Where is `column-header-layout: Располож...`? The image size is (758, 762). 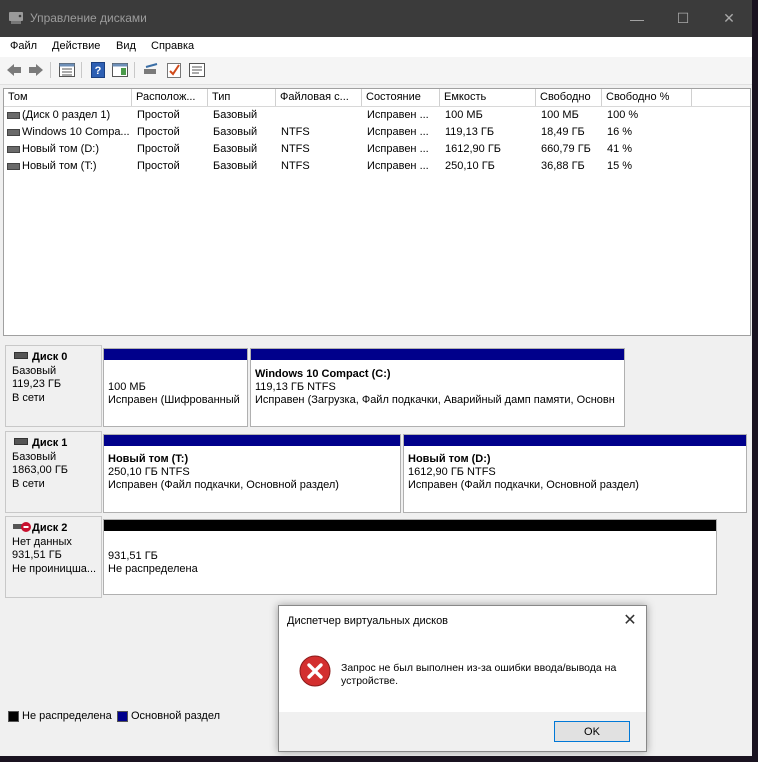 column-header-layout: Располож... is located at coordinates (170, 97).